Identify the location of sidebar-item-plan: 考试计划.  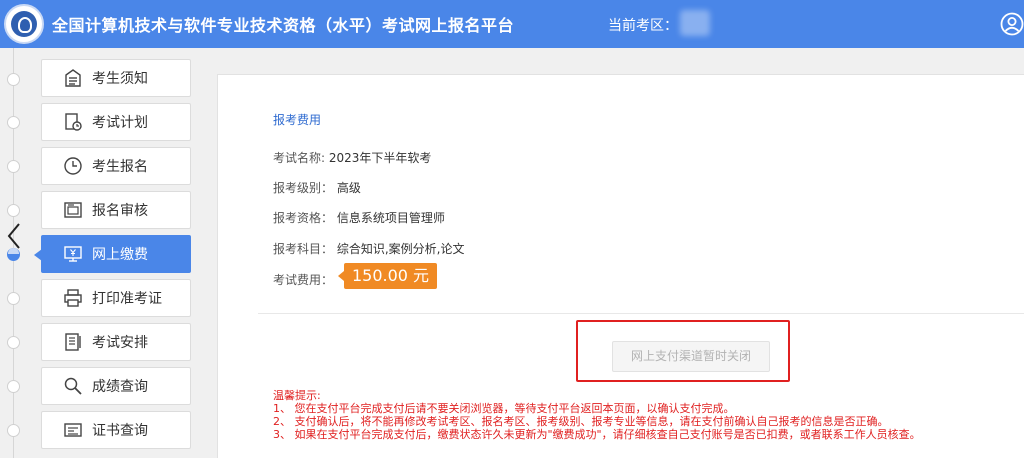
(116, 122).